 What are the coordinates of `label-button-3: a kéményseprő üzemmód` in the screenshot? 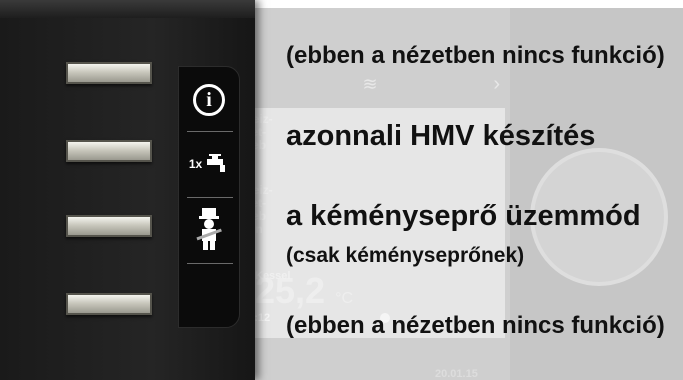 It's located at (463, 216).